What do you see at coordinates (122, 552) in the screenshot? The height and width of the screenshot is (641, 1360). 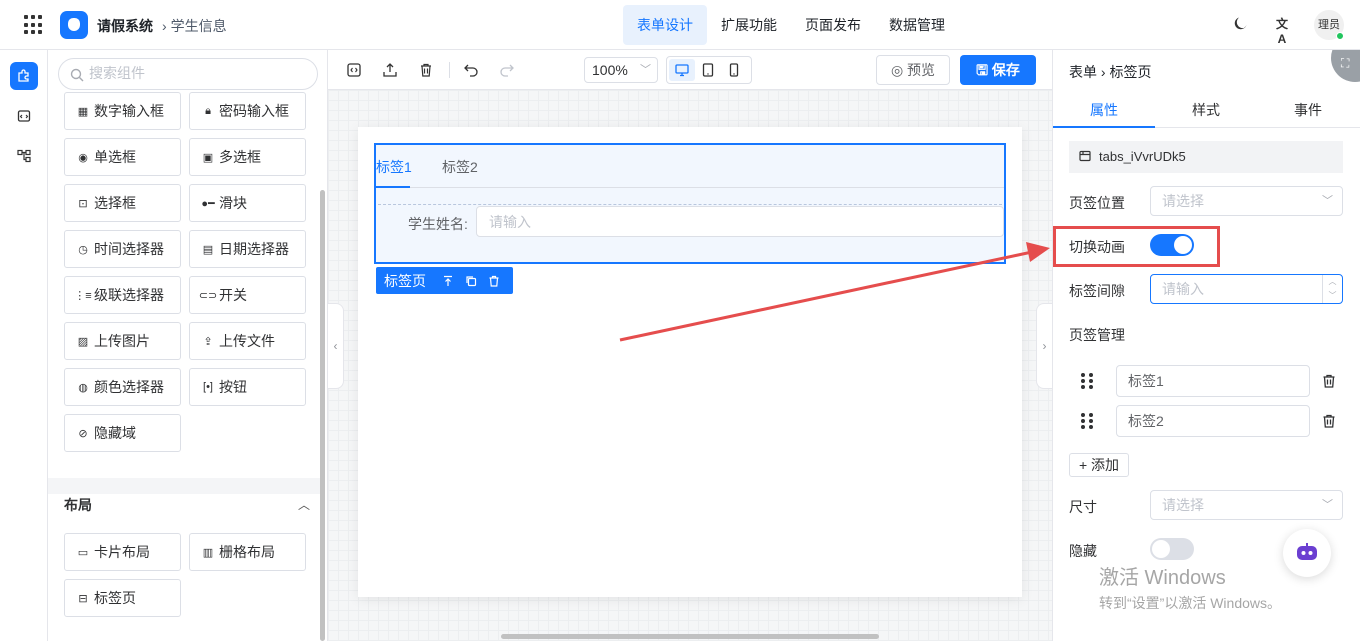 I see `comp-card-layout: ▭ 卡片布局` at bounding box center [122, 552].